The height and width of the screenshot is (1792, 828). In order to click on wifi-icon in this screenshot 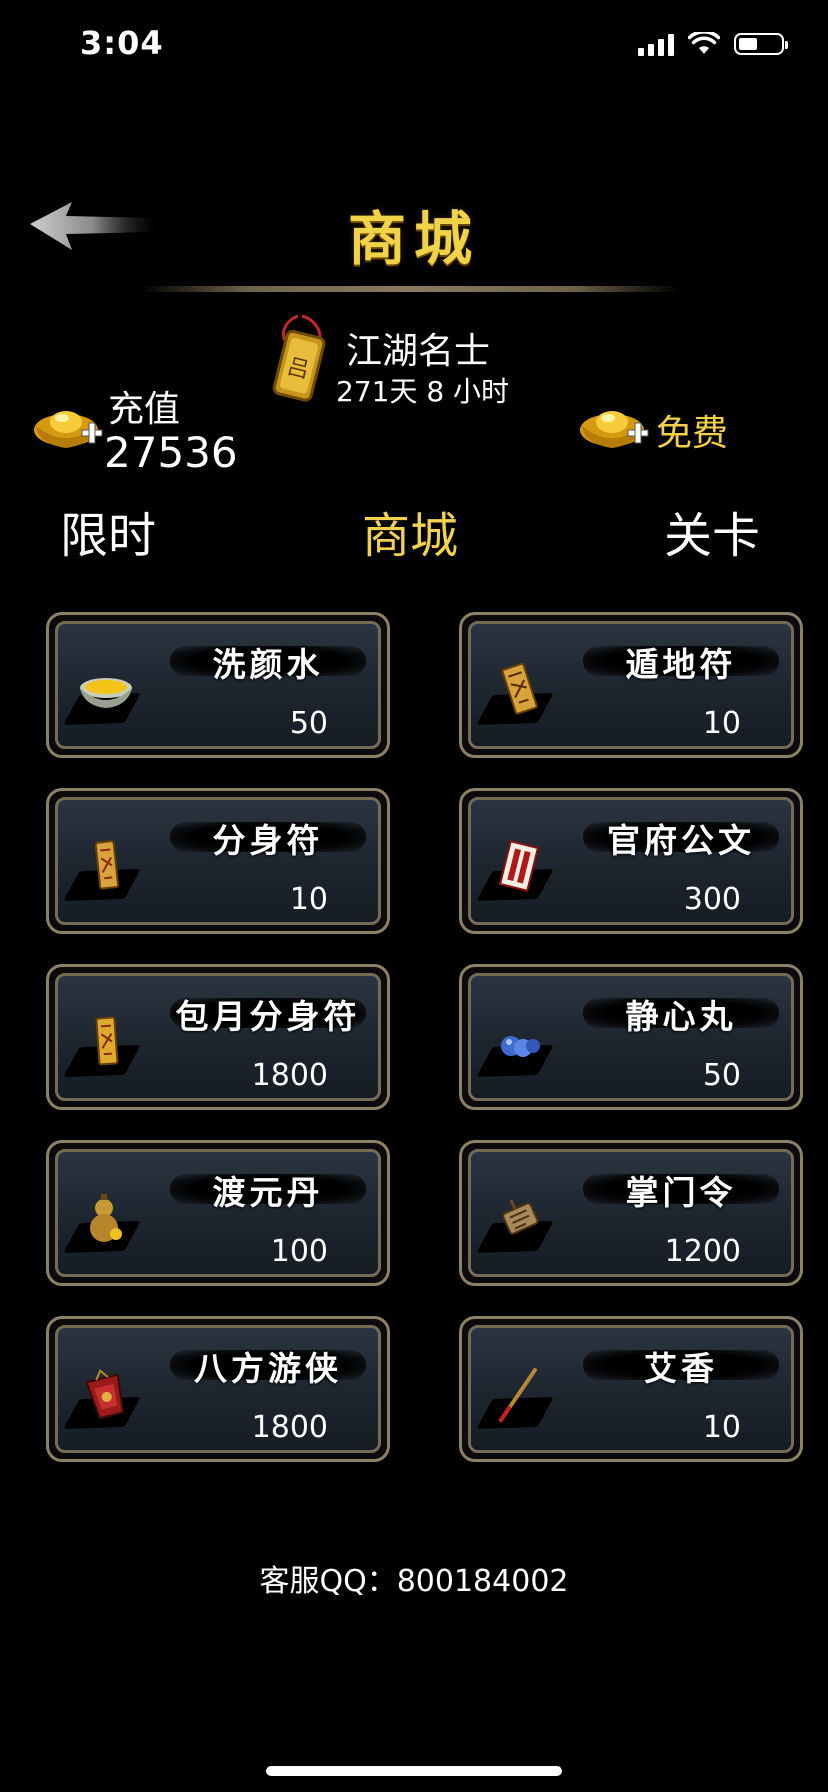, I will do `click(704, 43)`.